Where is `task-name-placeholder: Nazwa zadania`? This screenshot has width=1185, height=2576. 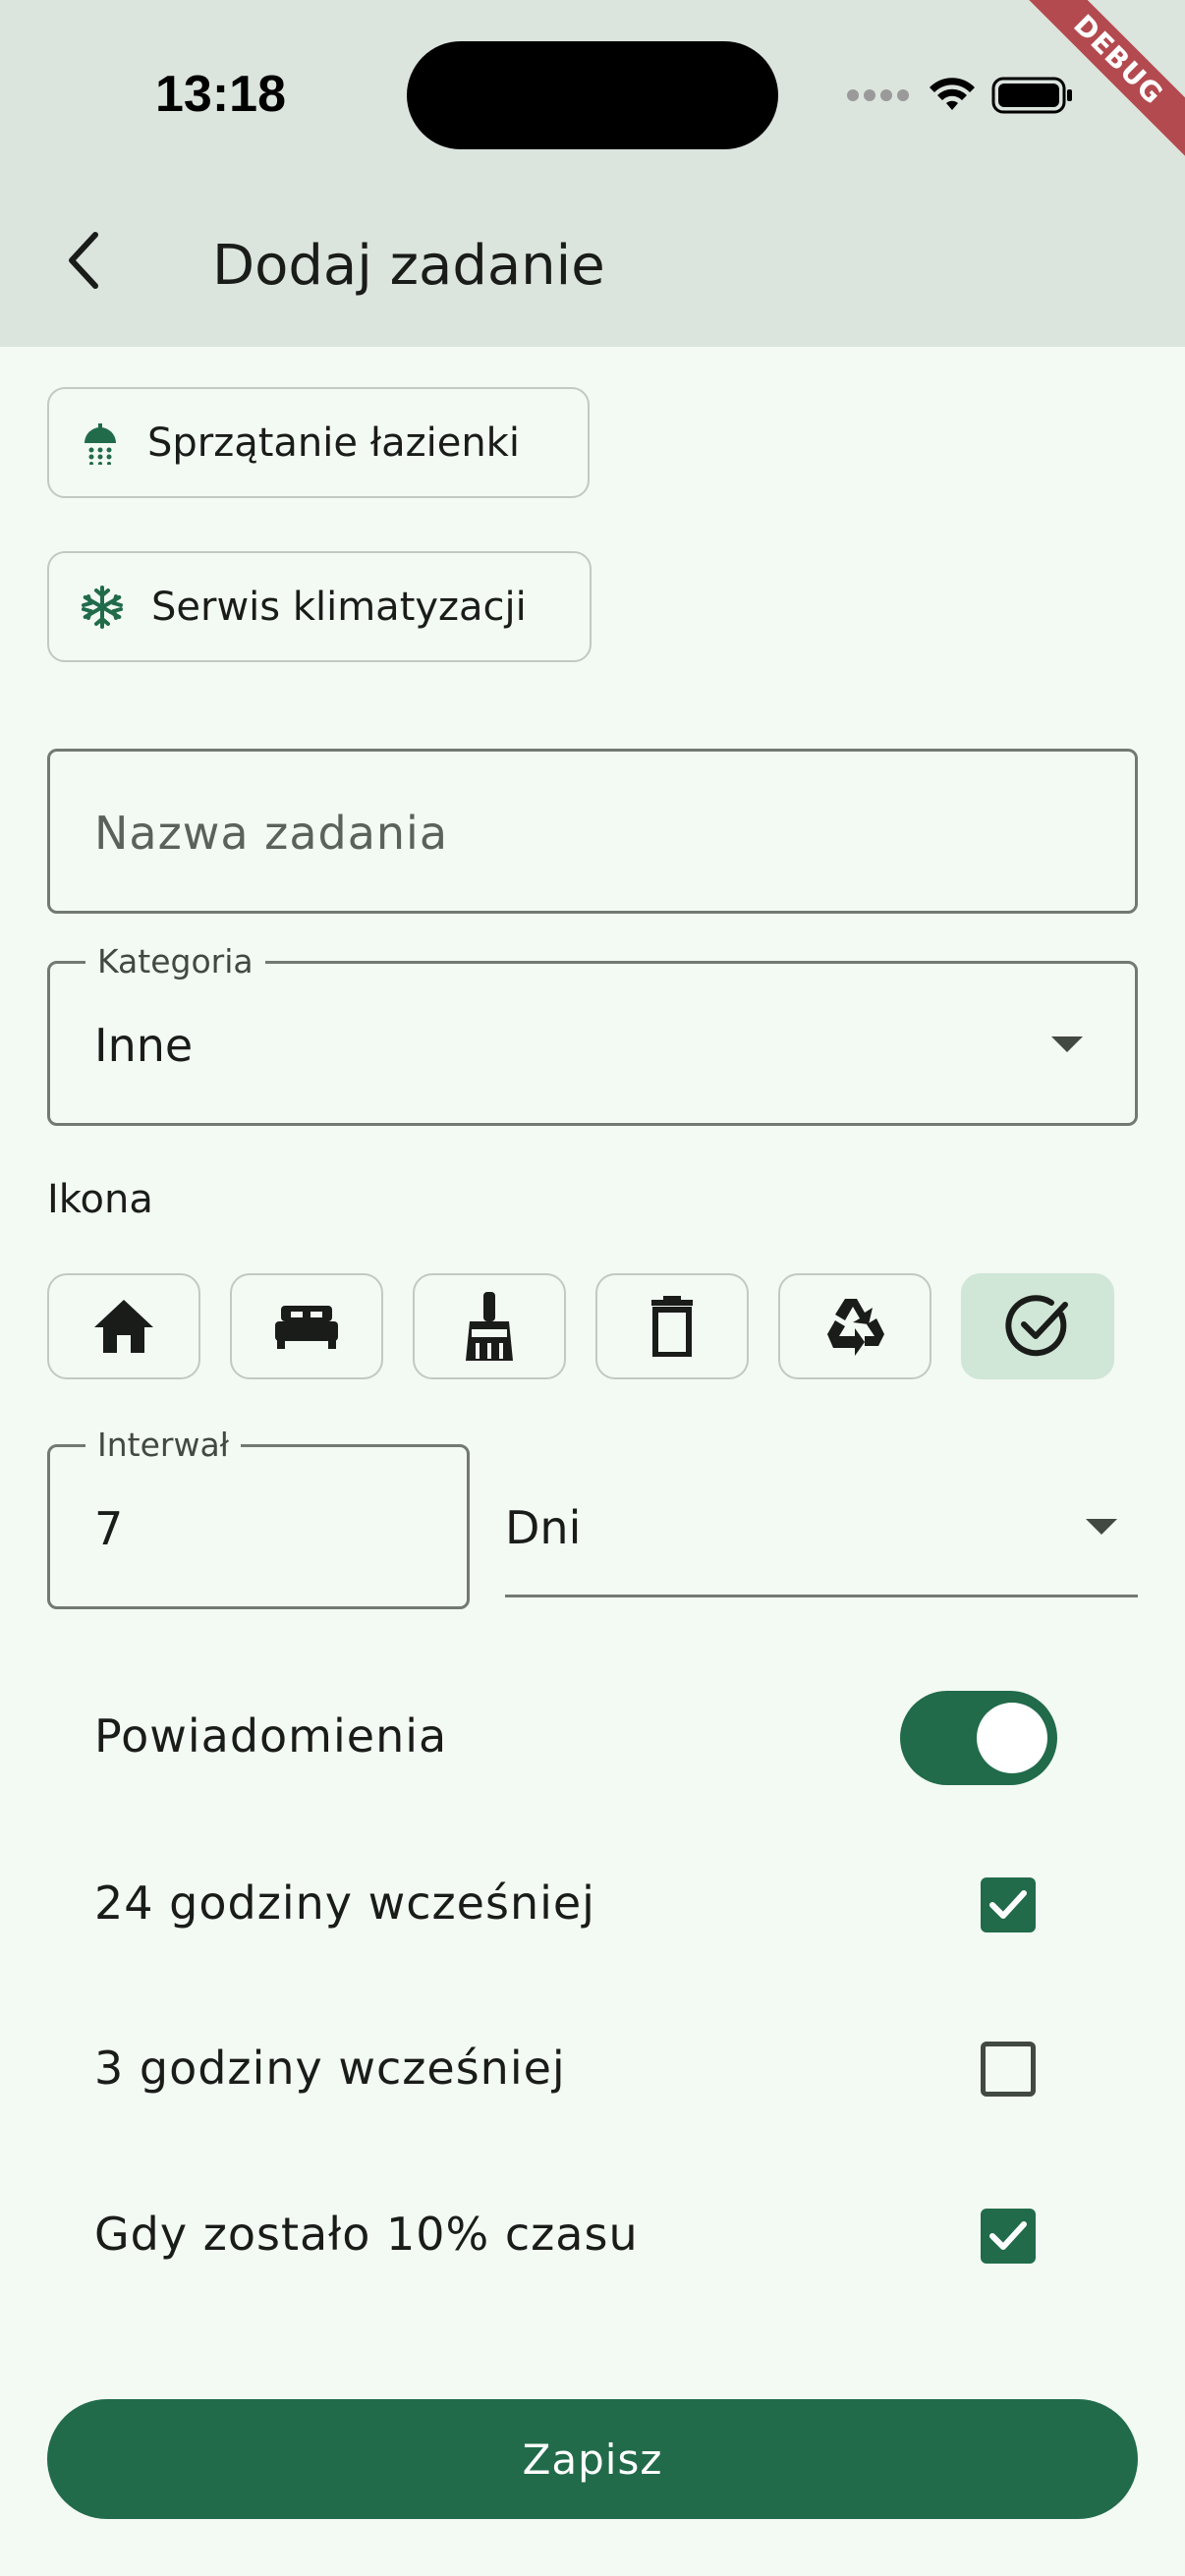
task-name-placeholder: Nazwa zadania is located at coordinates (272, 833).